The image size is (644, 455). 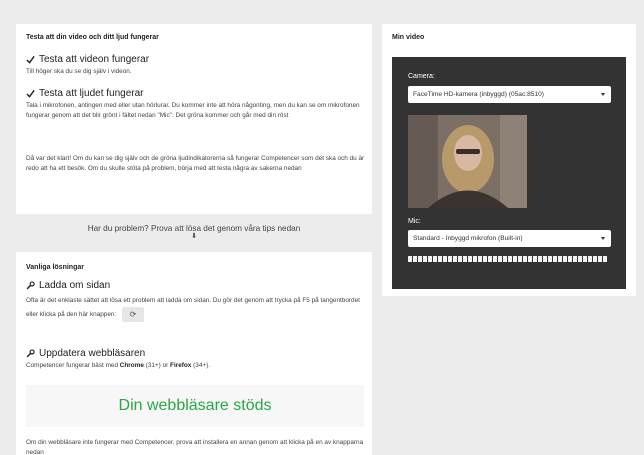 What do you see at coordinates (468, 238) in the screenshot?
I see `mic-select-value: Standard - Inbyggd mikrofon (Built-in)` at bounding box center [468, 238].